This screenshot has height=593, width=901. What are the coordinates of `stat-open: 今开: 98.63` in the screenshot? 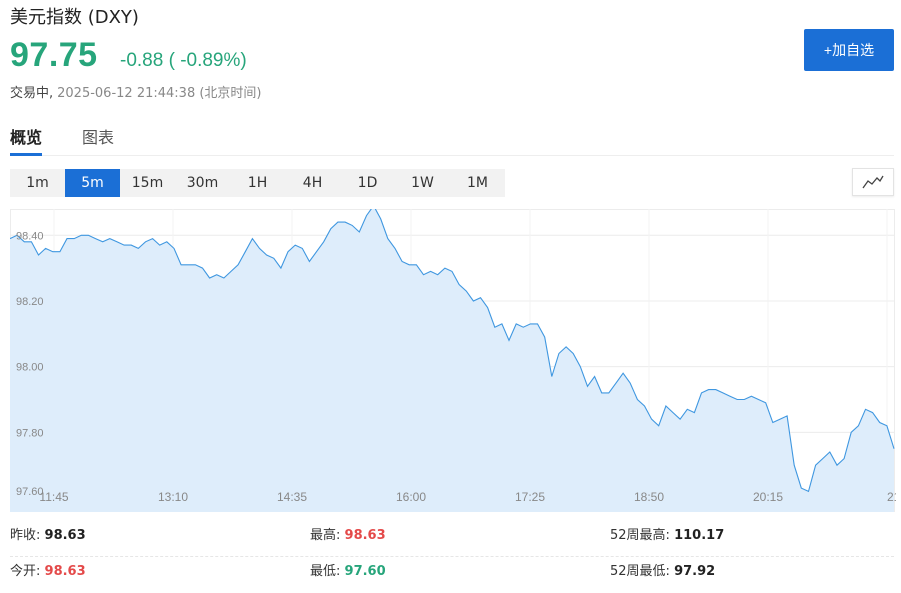 It's located at (48, 572).